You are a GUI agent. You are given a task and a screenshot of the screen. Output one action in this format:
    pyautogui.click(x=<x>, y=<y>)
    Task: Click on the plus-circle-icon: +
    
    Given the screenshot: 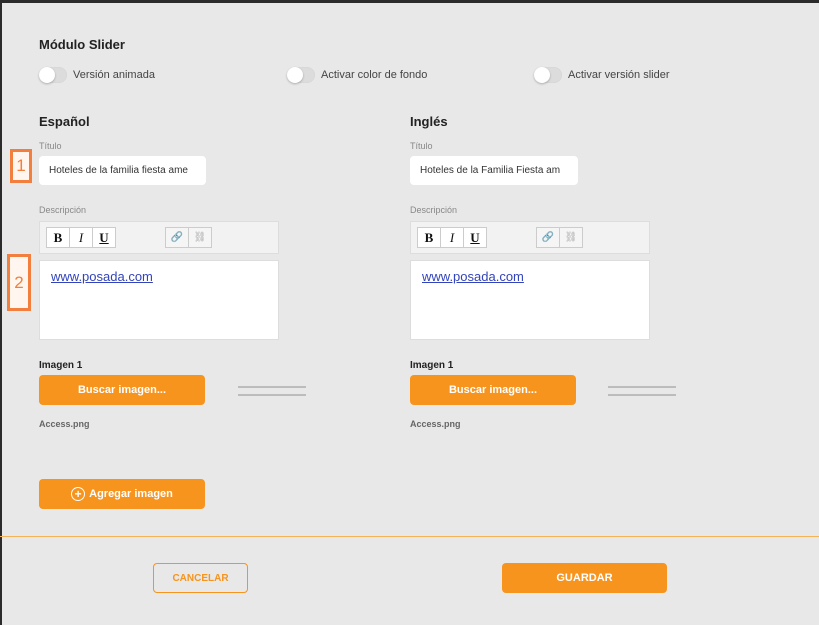 What is the action you would take?
    pyautogui.click(x=78, y=494)
    